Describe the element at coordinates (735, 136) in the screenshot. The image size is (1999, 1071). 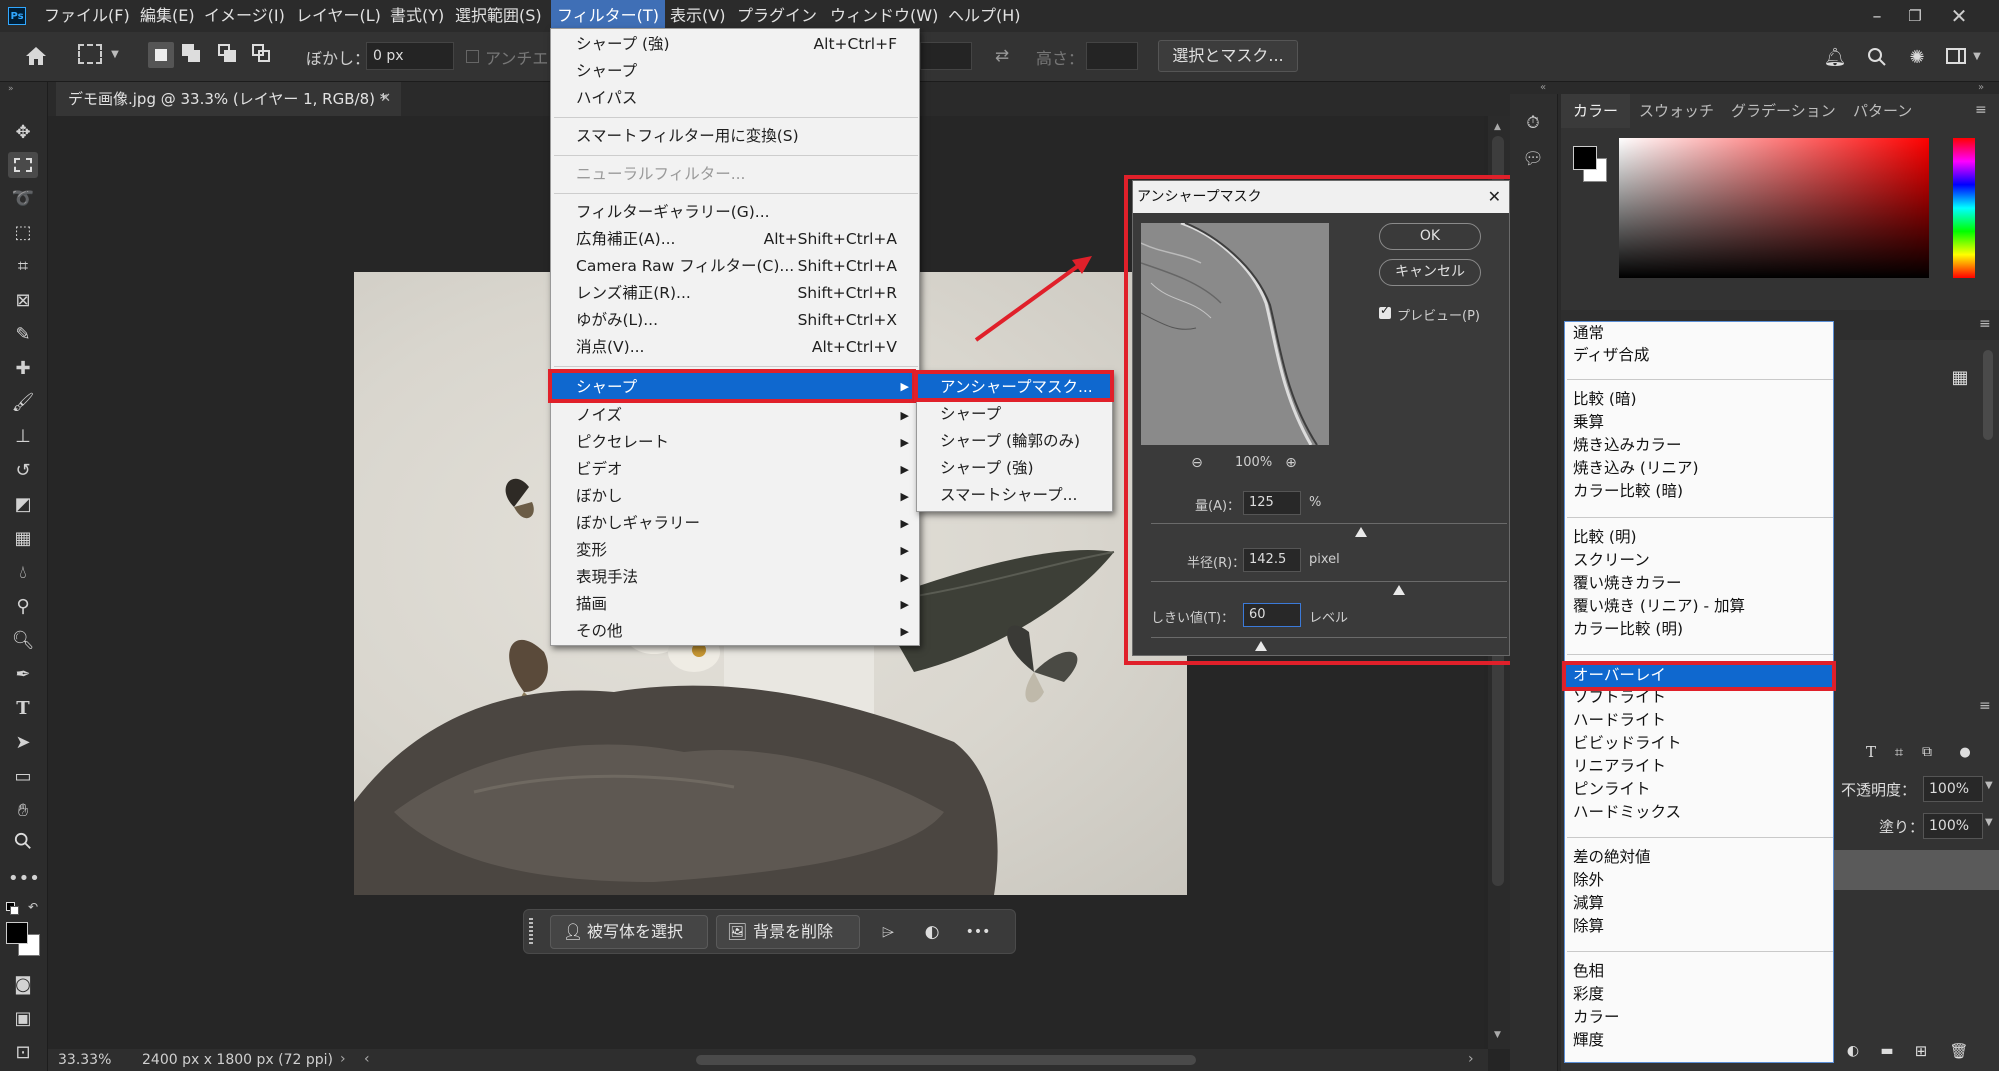
I see `filter-menu-item: スマートフィルター用に変換(S)` at that location.